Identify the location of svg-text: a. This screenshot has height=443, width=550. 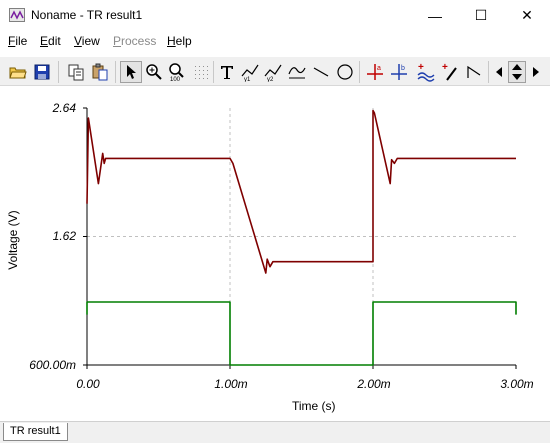
(379, 68).